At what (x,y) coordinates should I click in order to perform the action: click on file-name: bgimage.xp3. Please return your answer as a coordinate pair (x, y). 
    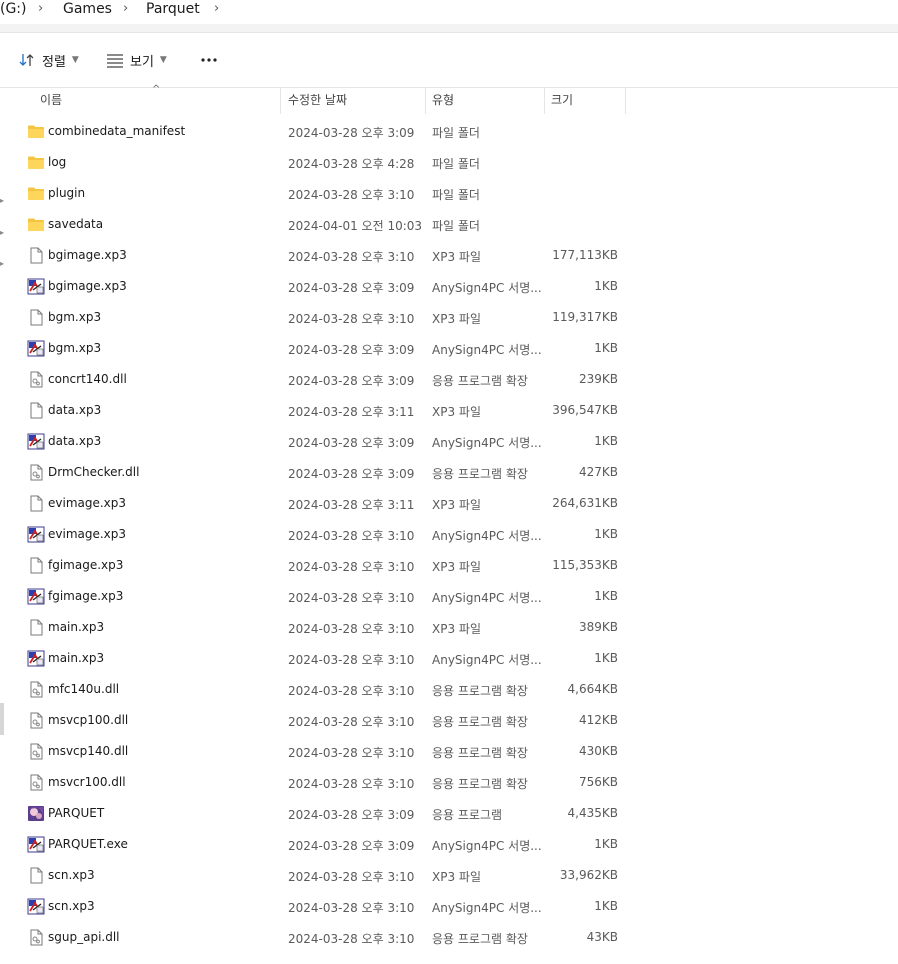
    Looking at the image, I should click on (87, 255).